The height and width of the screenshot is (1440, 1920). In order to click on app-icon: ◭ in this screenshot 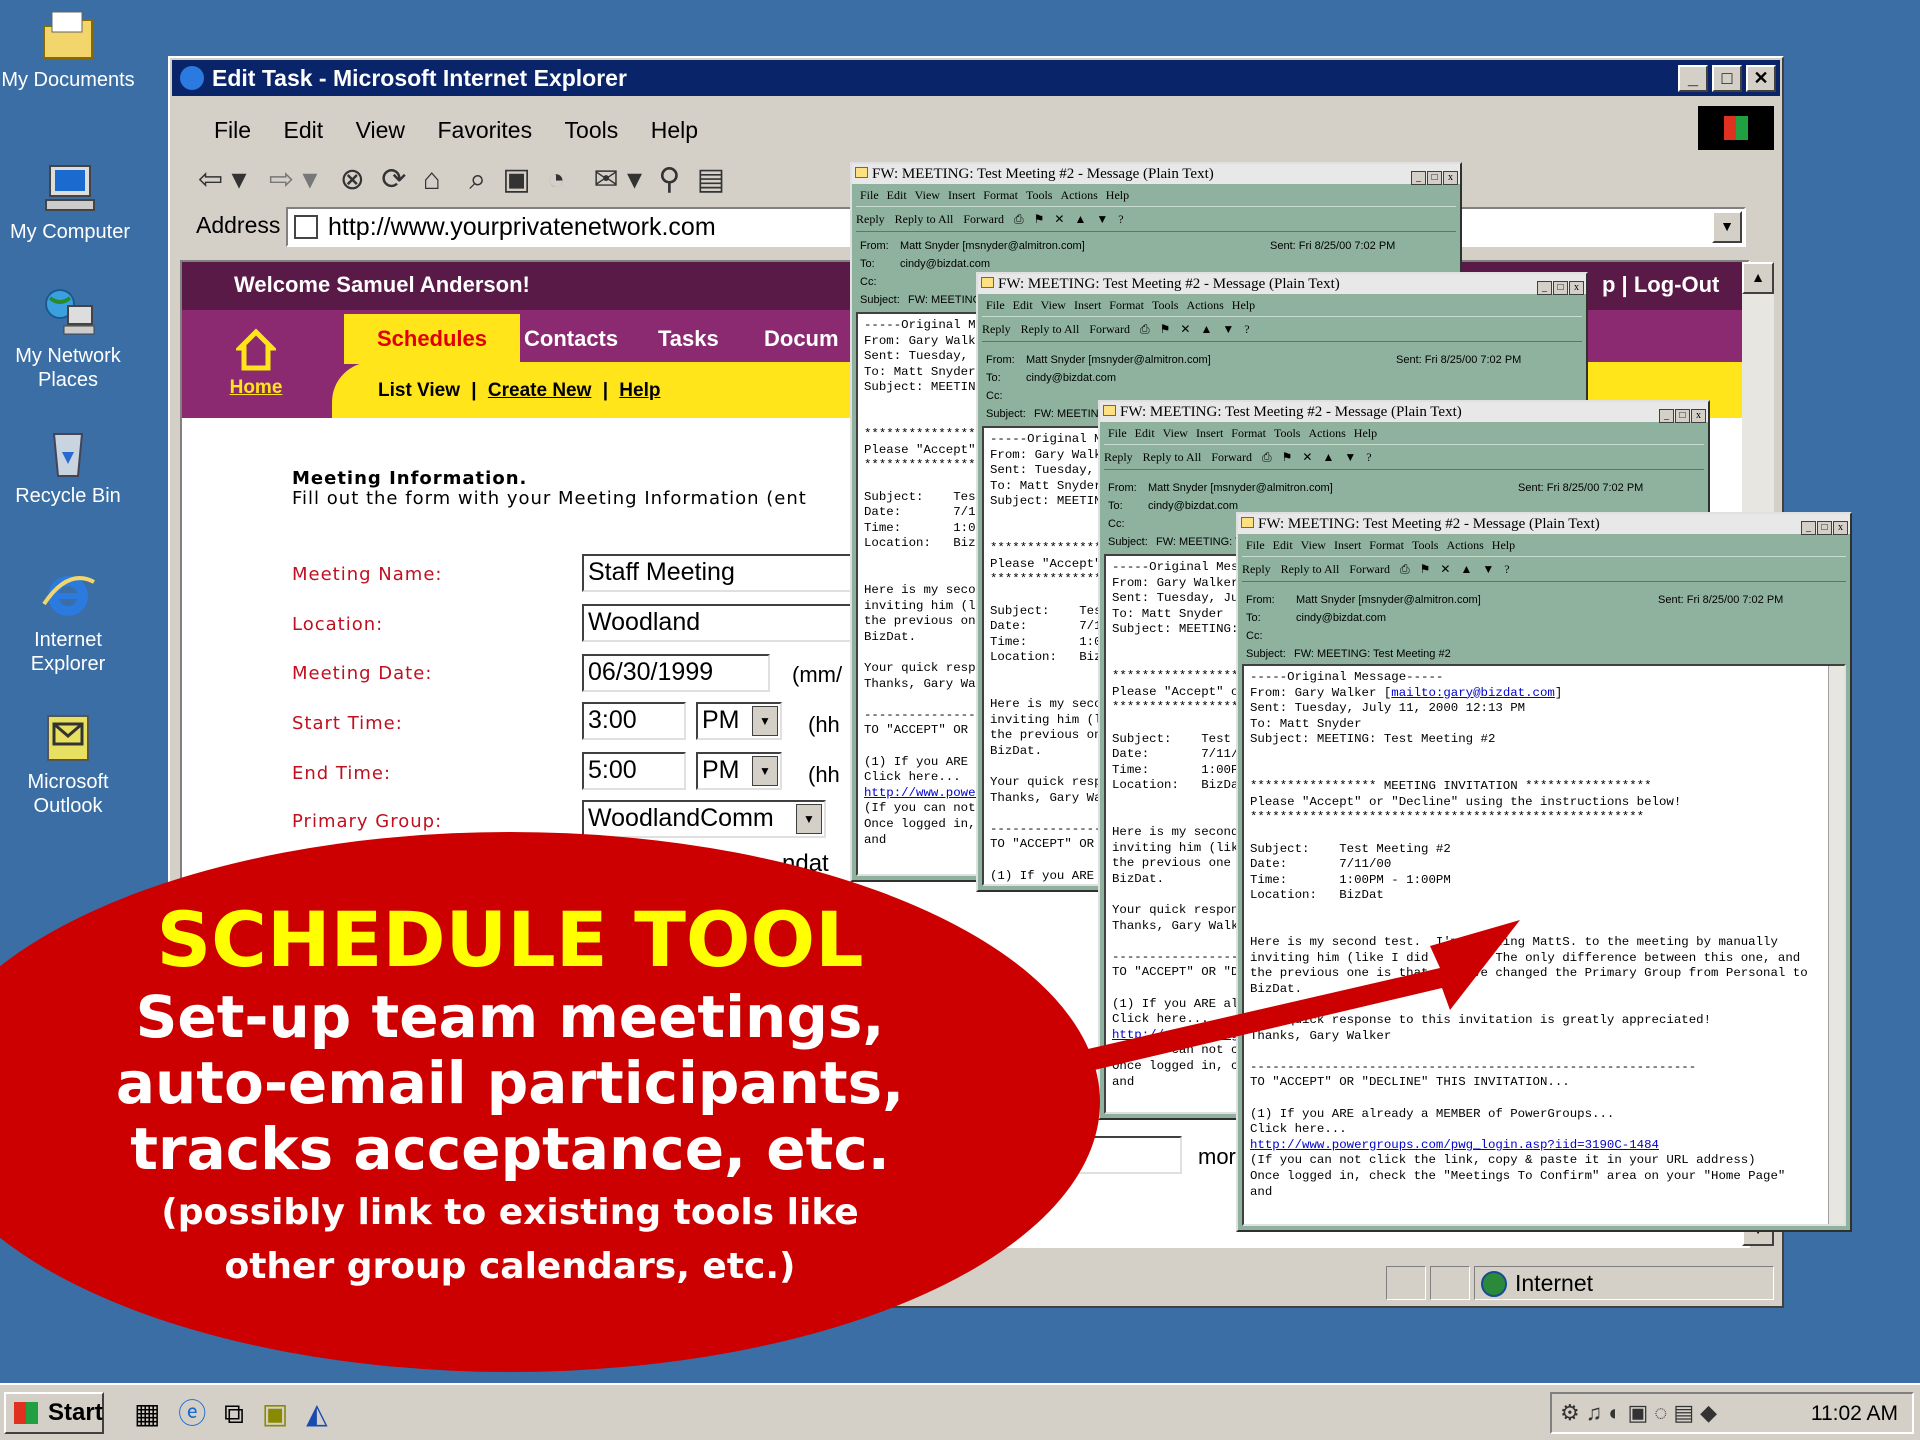, I will do `click(317, 1413)`.